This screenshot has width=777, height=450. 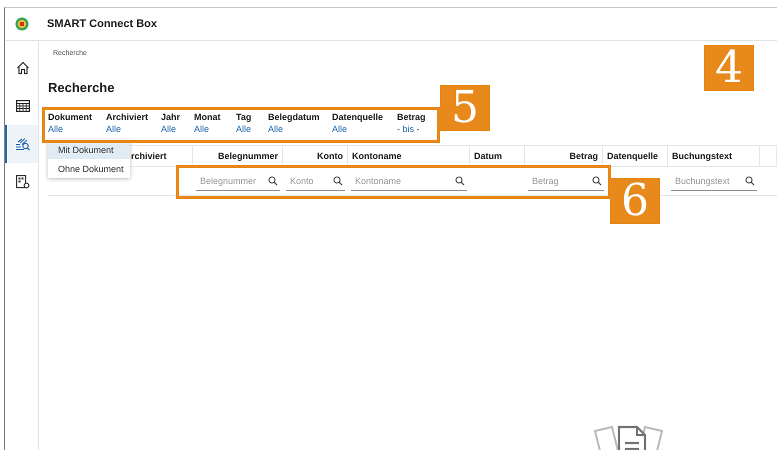 What do you see at coordinates (403, 181) in the screenshot?
I see `search-field: Kontoname` at bounding box center [403, 181].